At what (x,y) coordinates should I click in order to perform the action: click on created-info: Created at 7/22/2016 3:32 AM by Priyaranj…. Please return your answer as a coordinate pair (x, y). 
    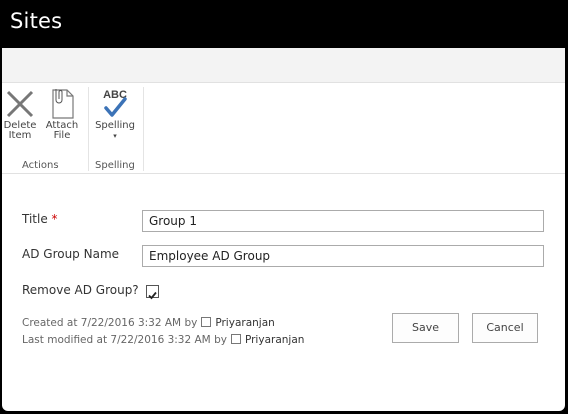
    Looking at the image, I should click on (148, 323).